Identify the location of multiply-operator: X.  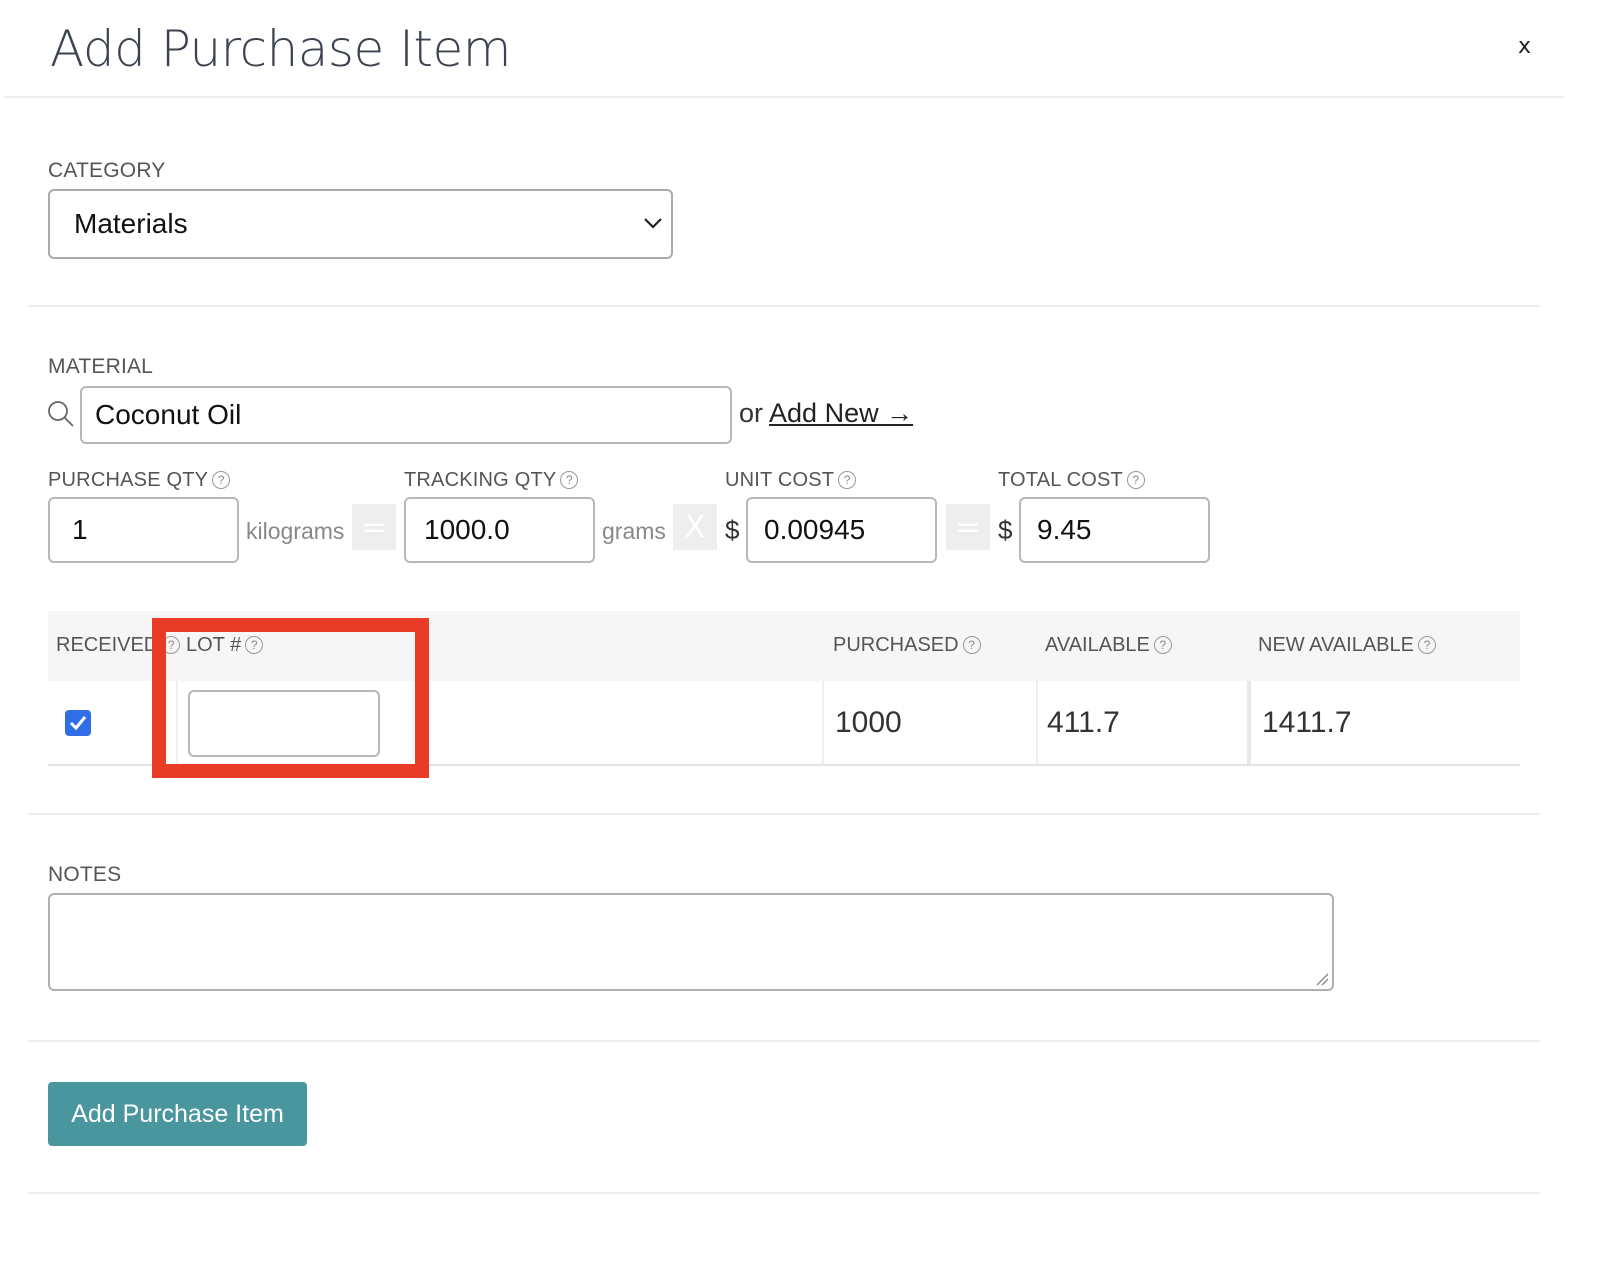
(695, 527).